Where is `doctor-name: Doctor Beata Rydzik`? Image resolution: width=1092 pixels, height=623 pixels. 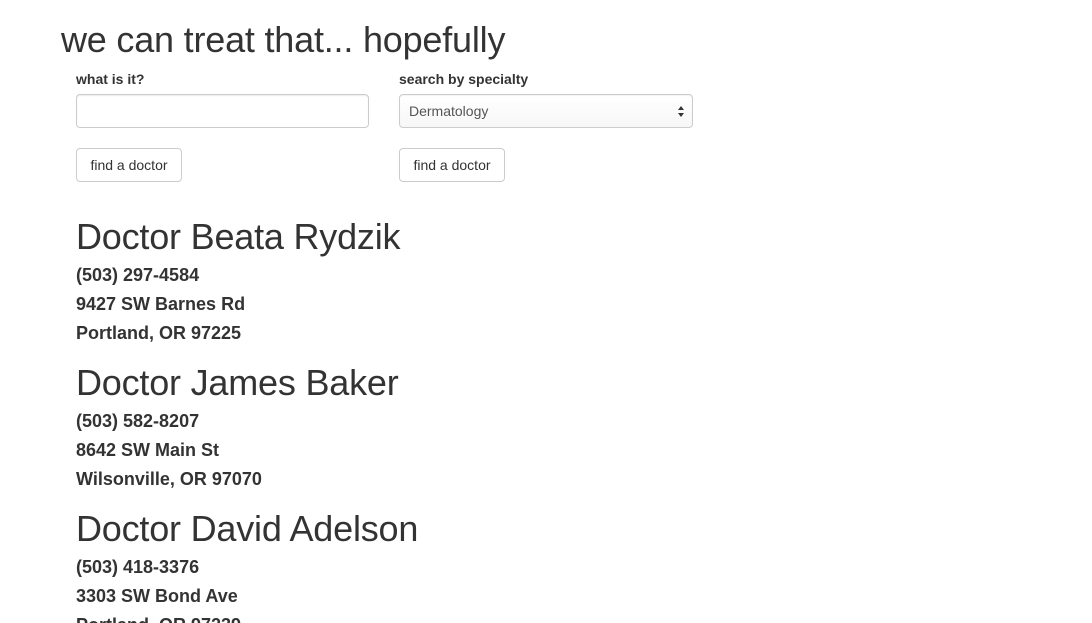 doctor-name: Doctor Beata Rydzik is located at coordinates (238, 236).